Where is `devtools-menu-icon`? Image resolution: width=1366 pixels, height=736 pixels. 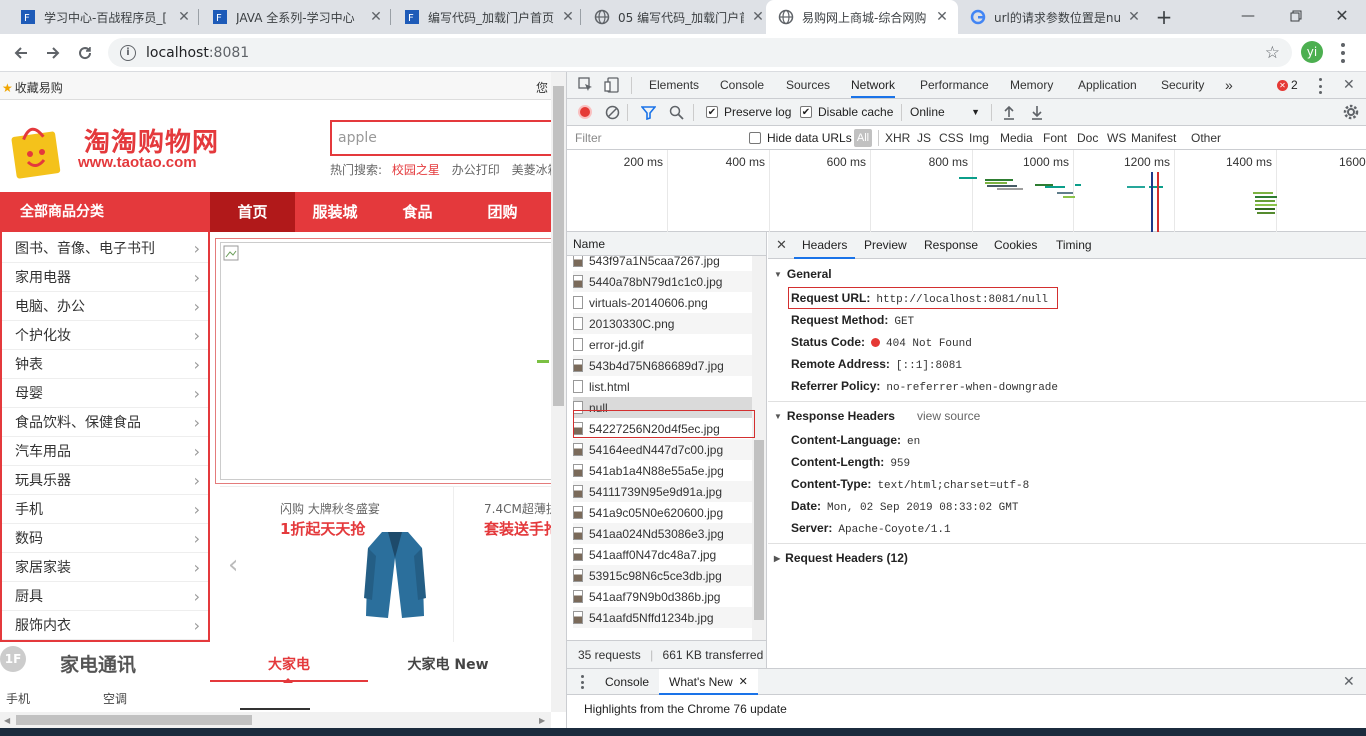 devtools-menu-icon is located at coordinates (1320, 86).